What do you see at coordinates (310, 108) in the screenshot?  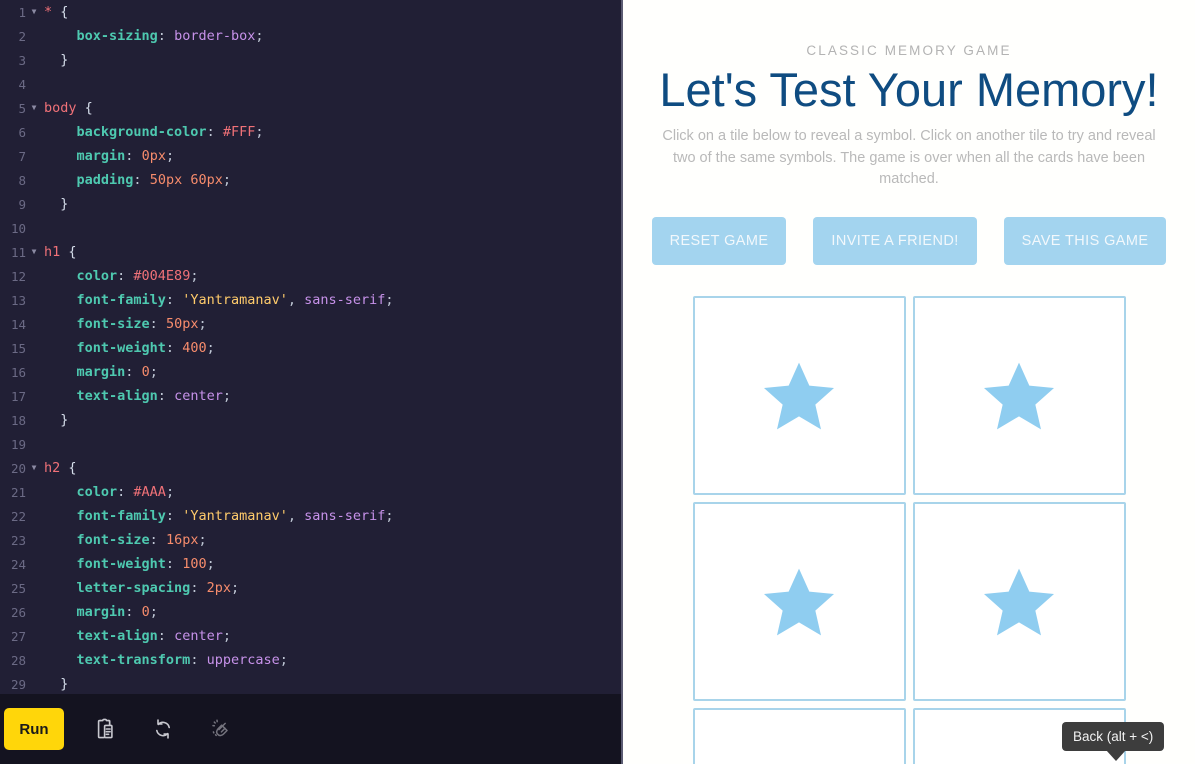 I see `code-line: 5 ▼ body {` at bounding box center [310, 108].